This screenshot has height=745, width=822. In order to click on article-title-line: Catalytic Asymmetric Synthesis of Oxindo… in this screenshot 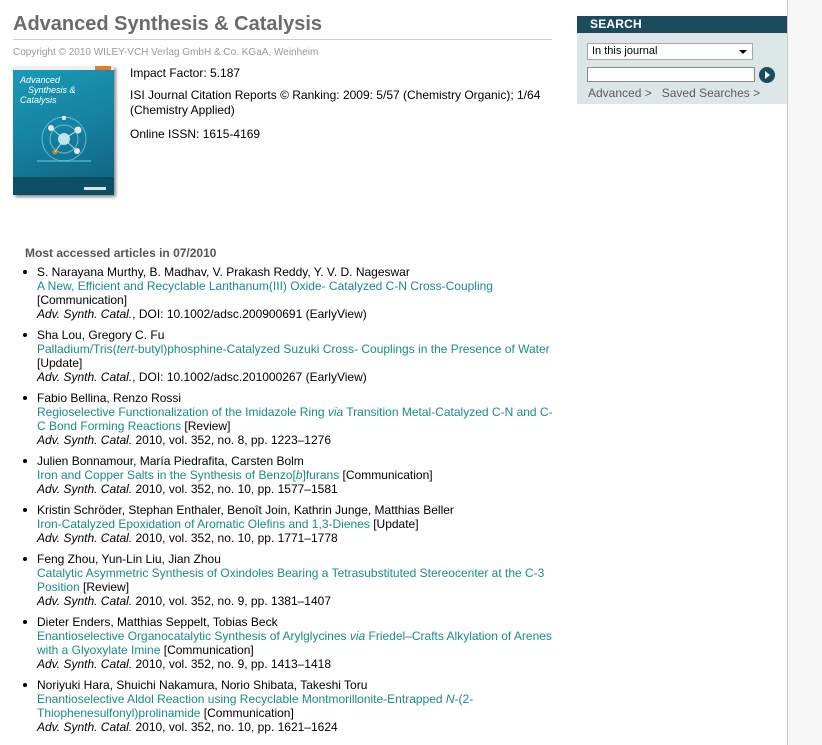, I will do `click(296, 580)`.